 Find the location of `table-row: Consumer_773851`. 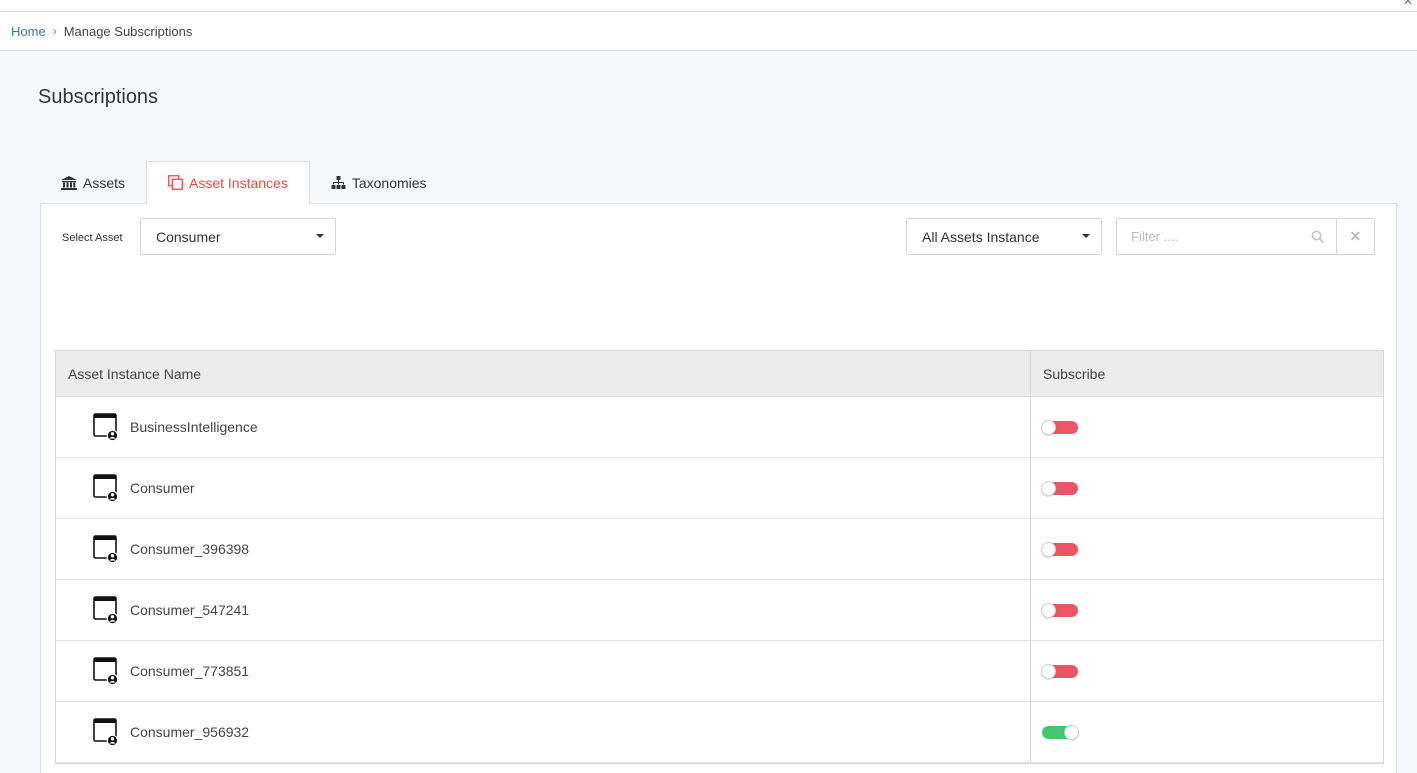

table-row: Consumer_773851 is located at coordinates (719, 671).